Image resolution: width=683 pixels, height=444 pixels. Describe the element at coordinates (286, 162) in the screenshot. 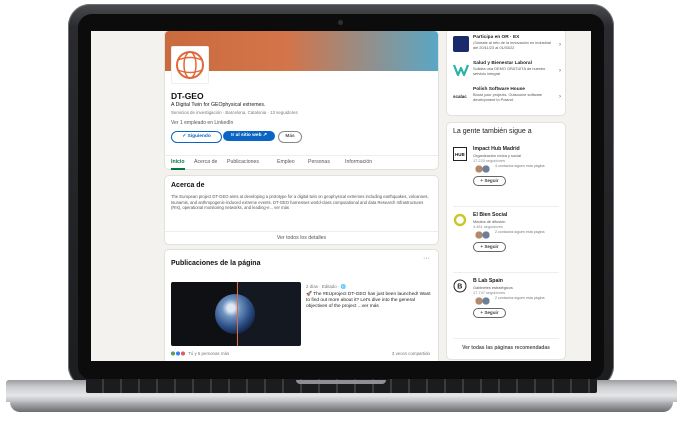

I see `tab-empleo: Empleo` at that location.